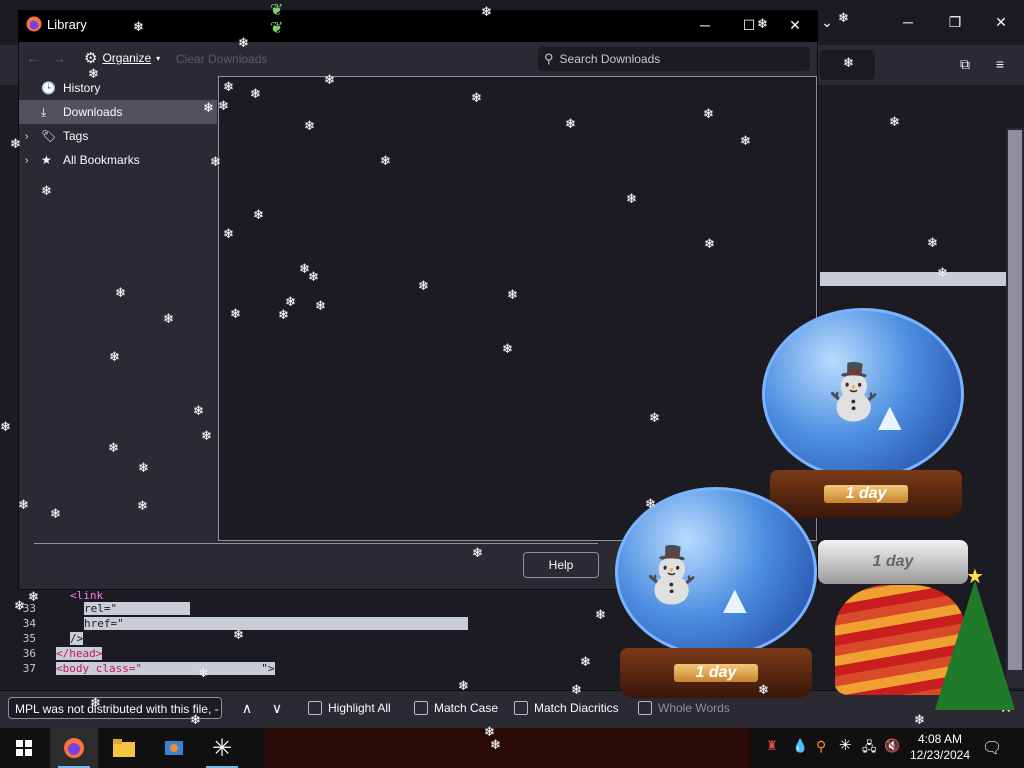 The image size is (1024, 768). I want to click on volume-muted-icon: 🔇, so click(892, 746).